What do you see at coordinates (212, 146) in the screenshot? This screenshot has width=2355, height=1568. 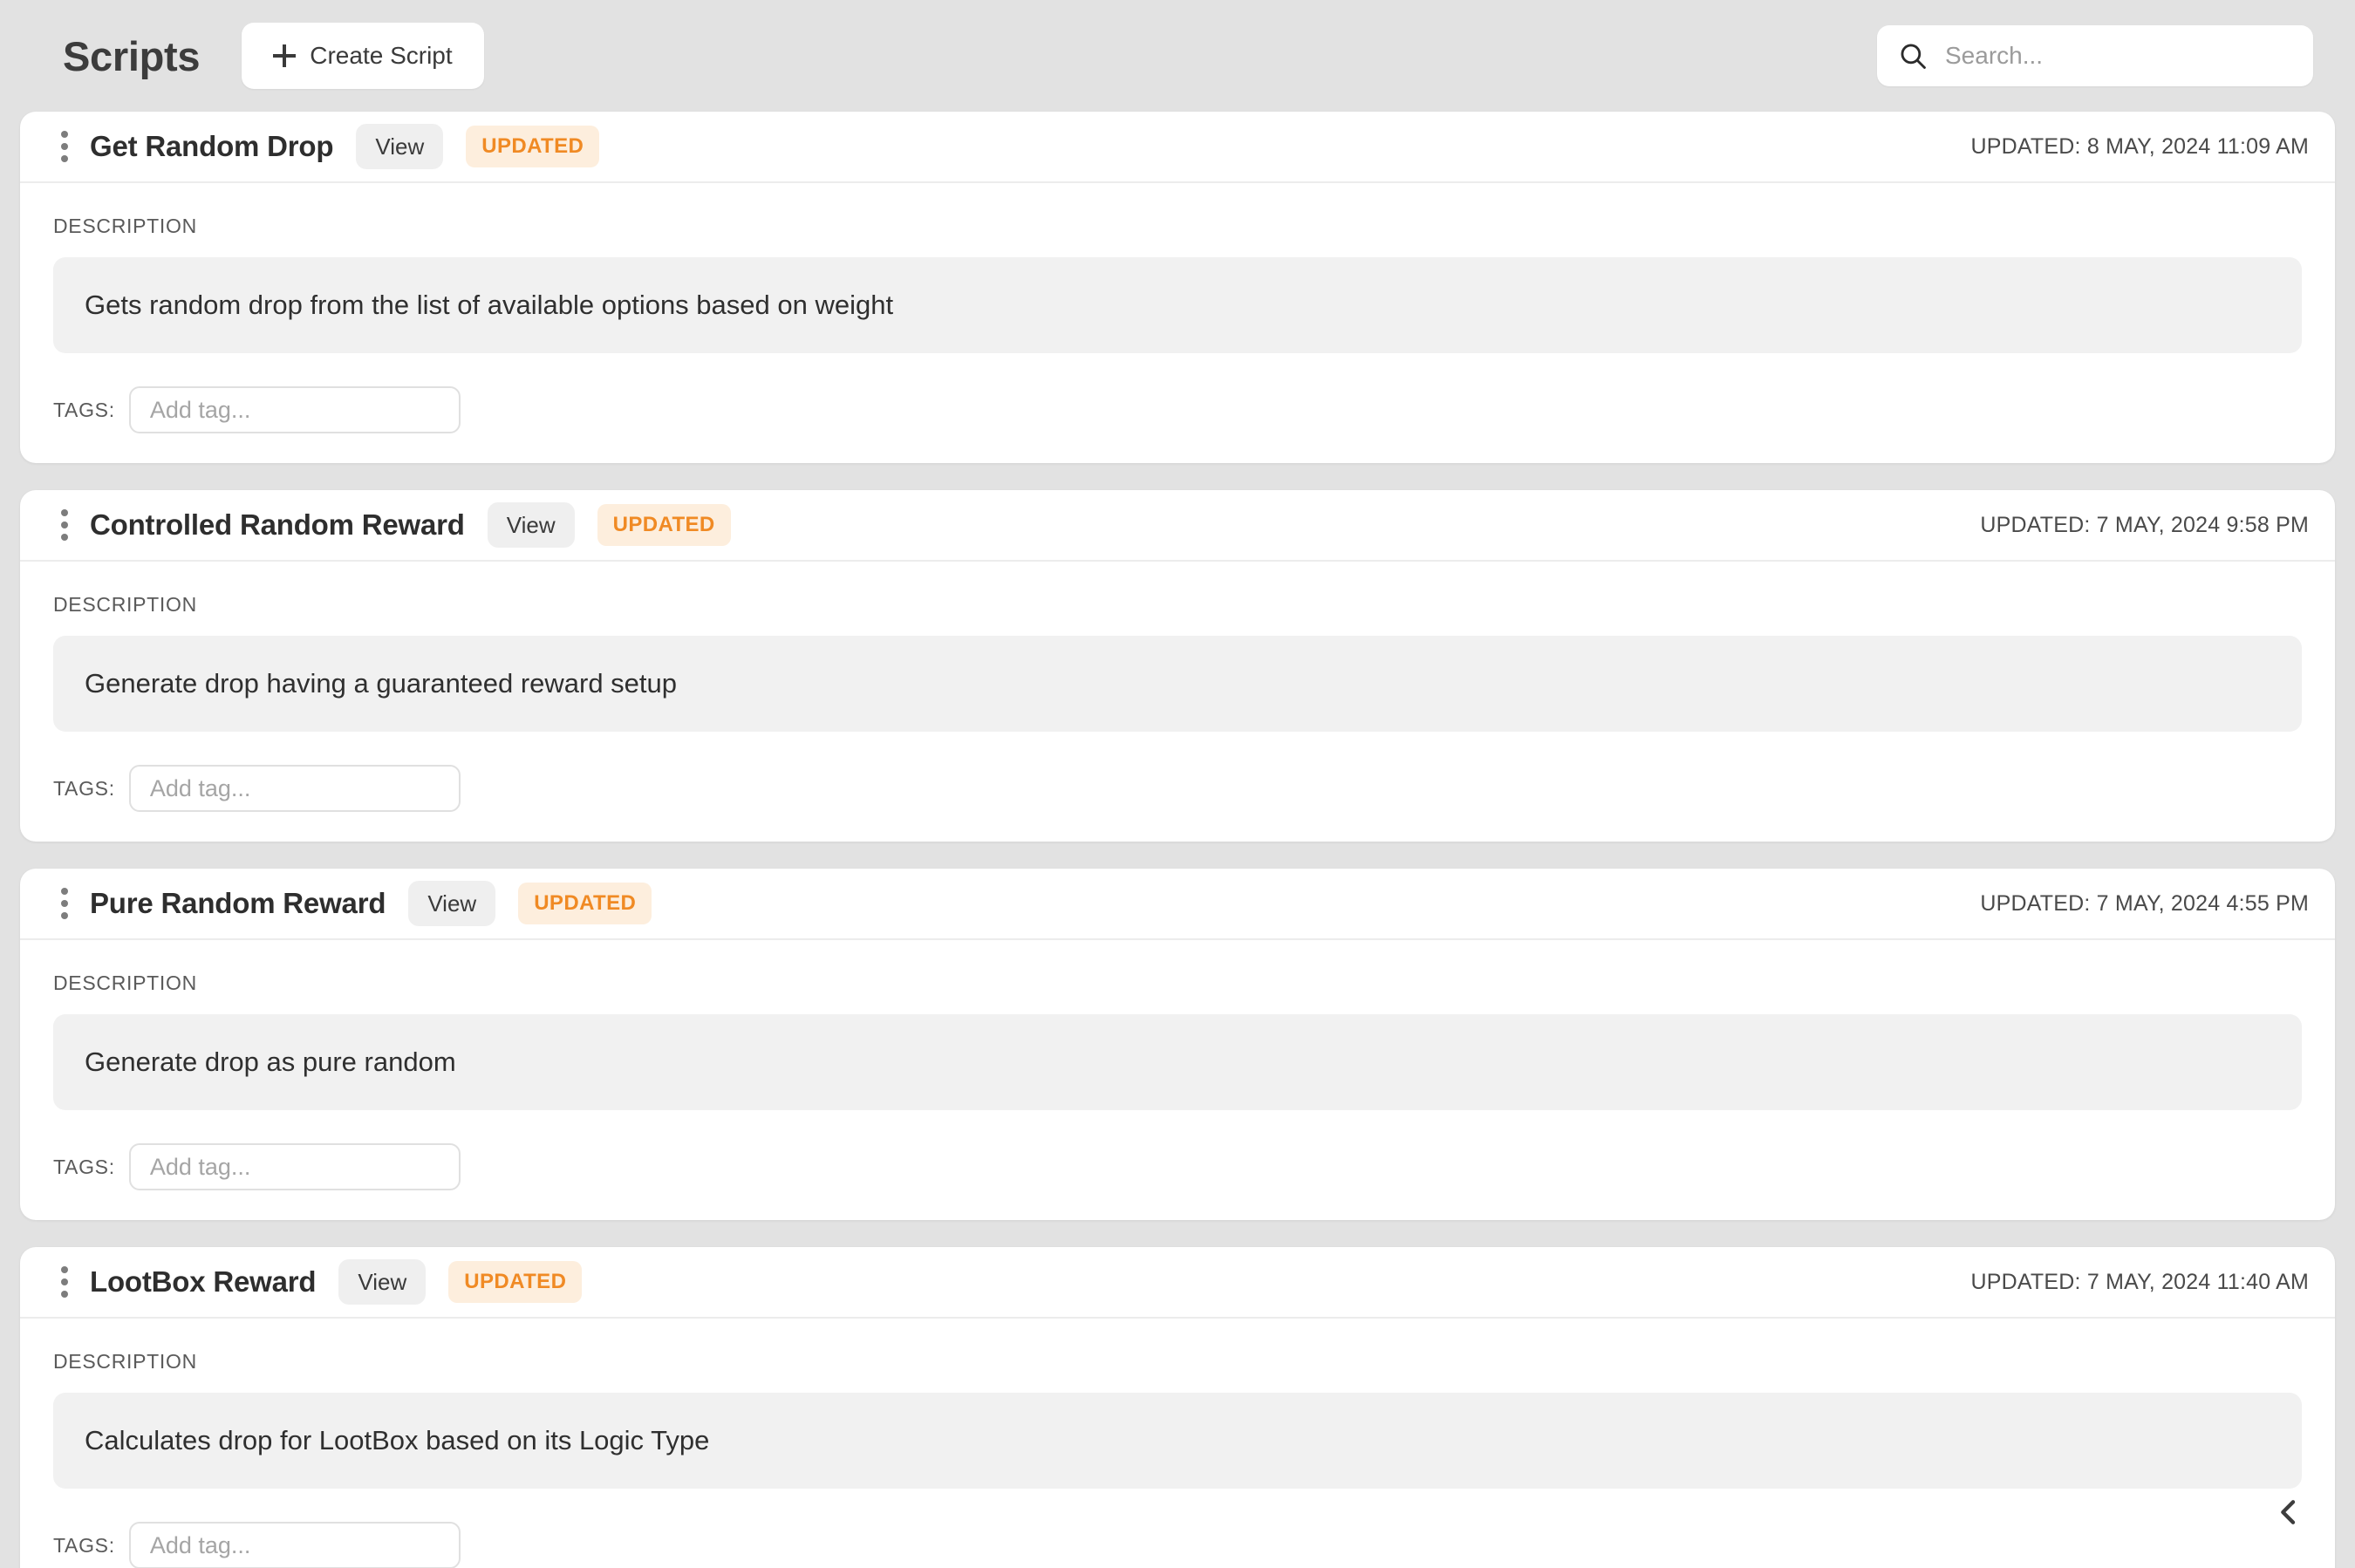 I see `script-title: Get Random Drop` at bounding box center [212, 146].